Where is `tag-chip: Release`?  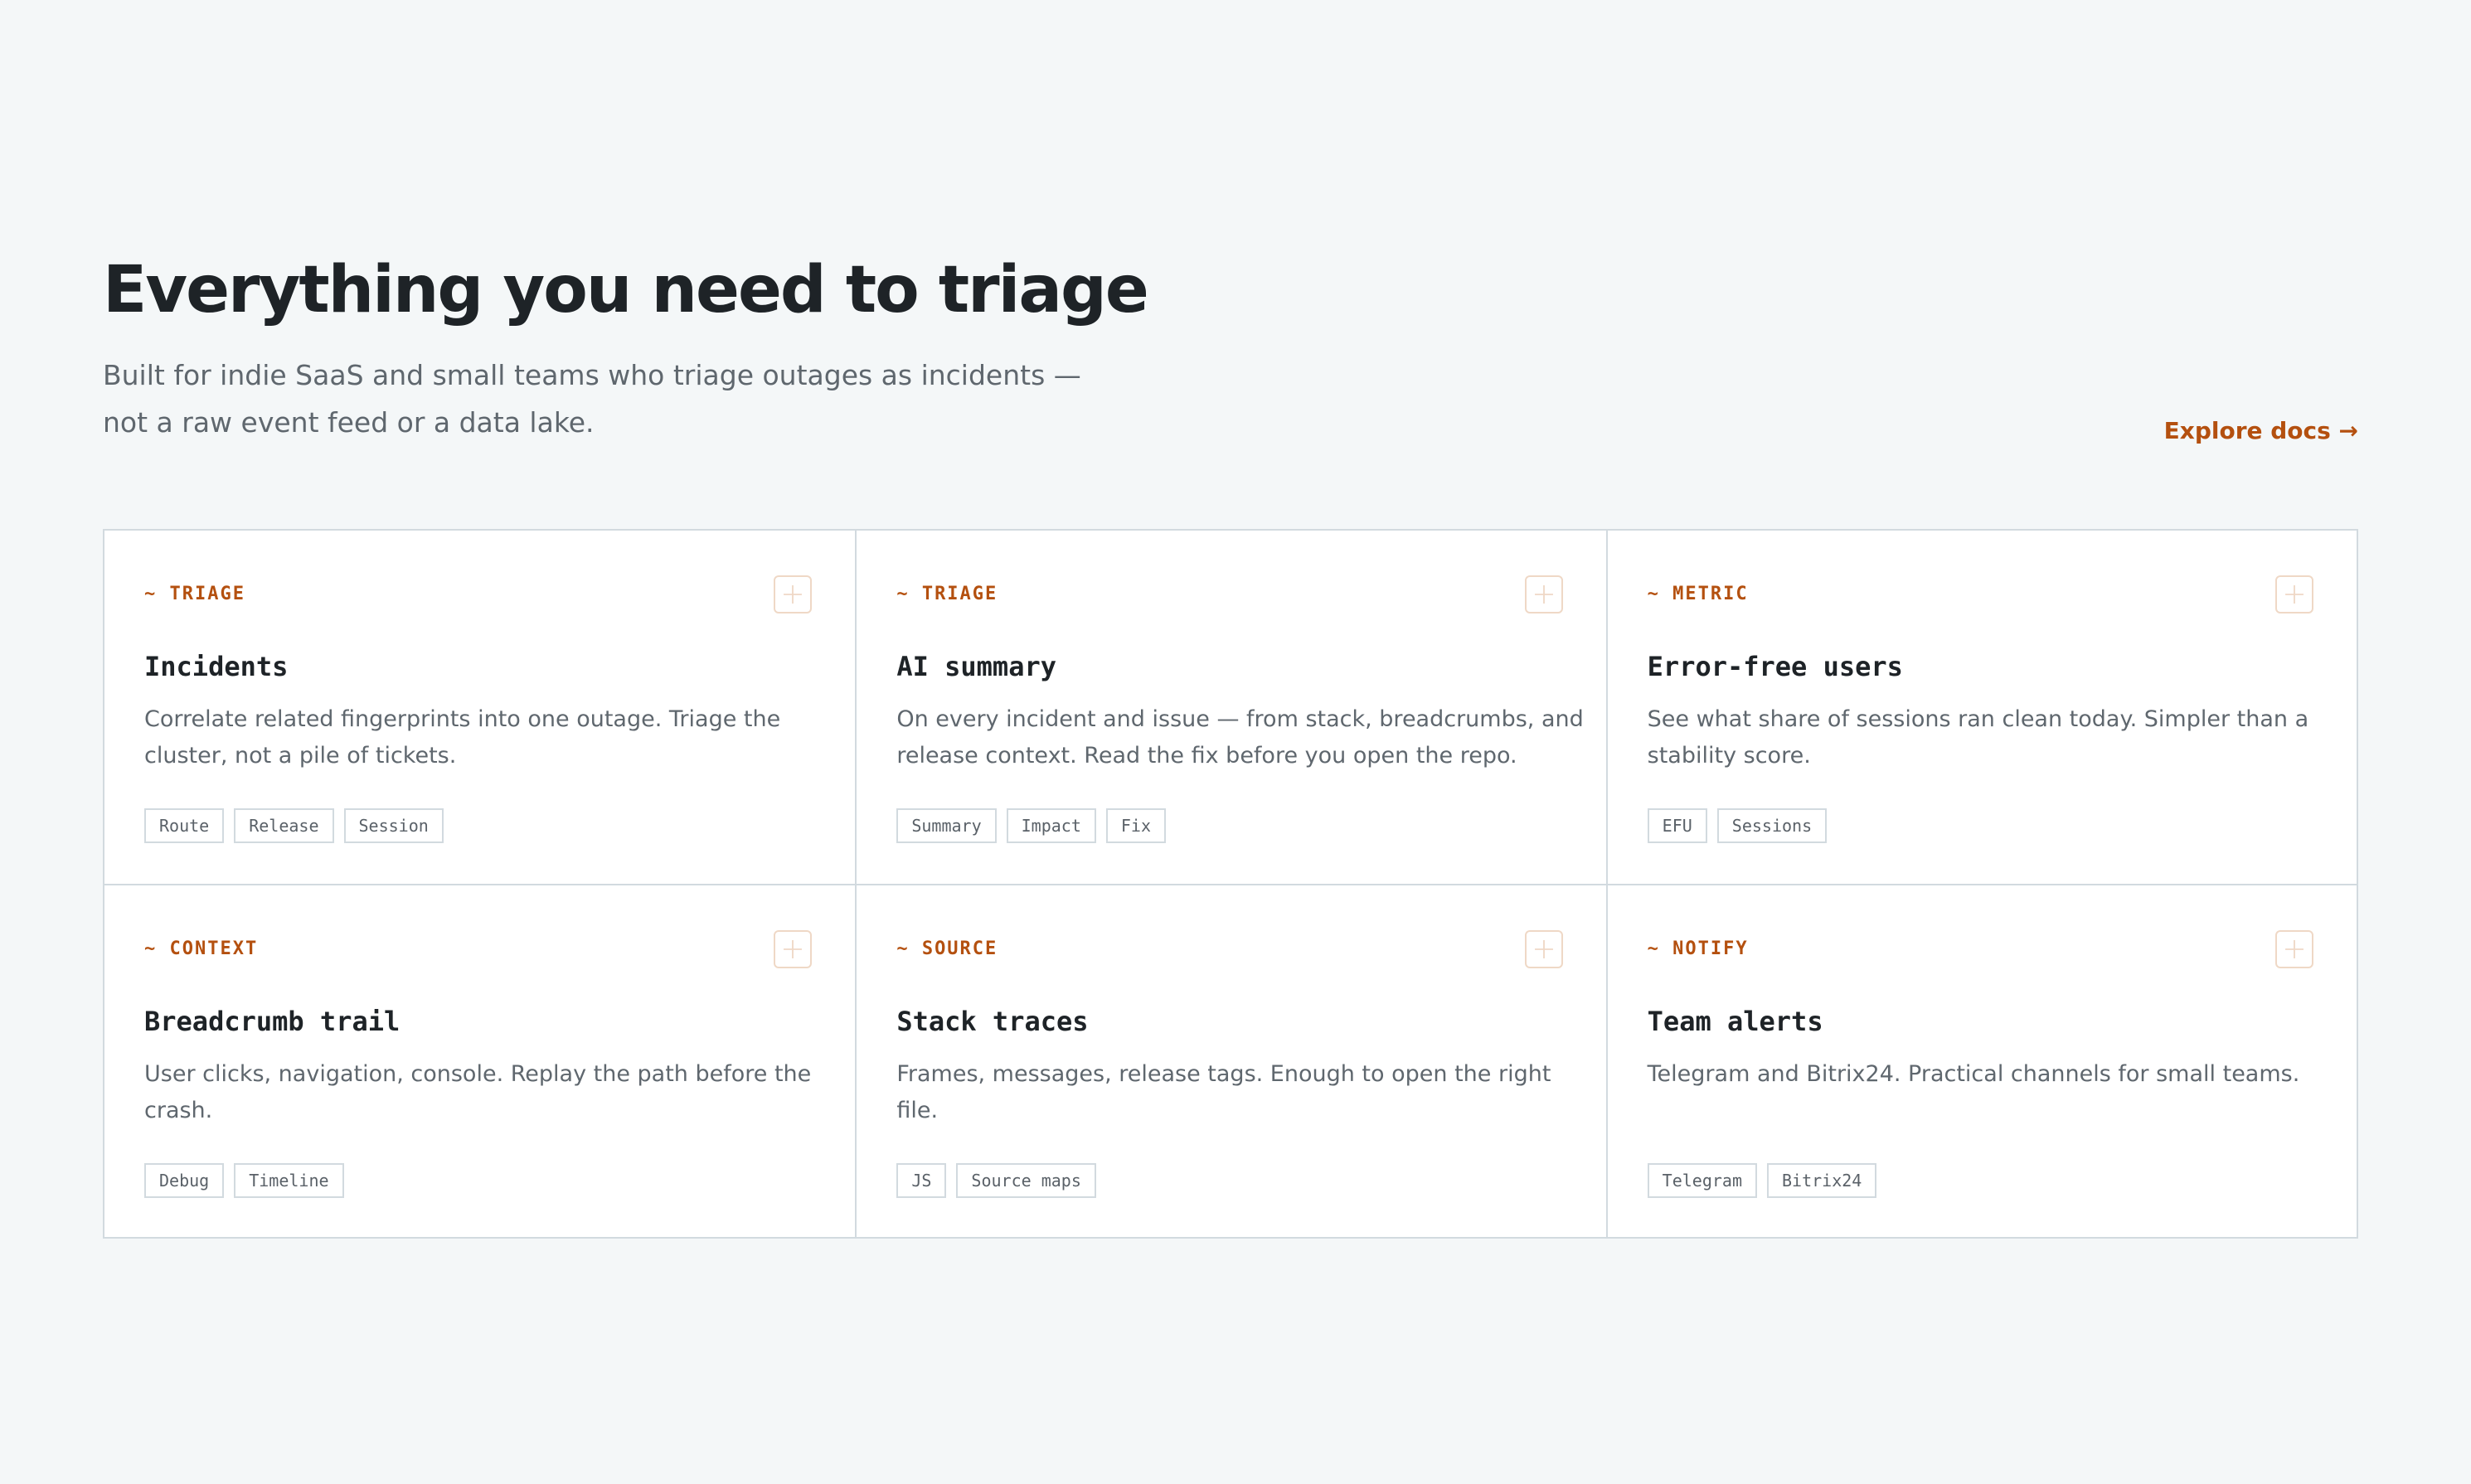
tag-chip: Release is located at coordinates (284, 826).